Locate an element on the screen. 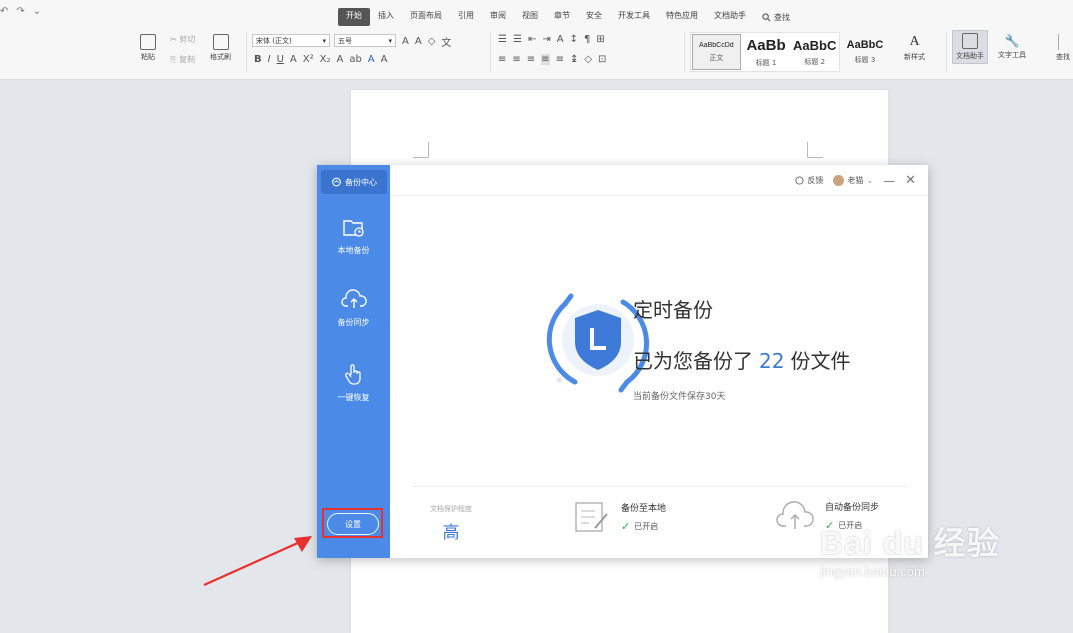  strikethrough-icon: A is located at coordinates (293, 59).